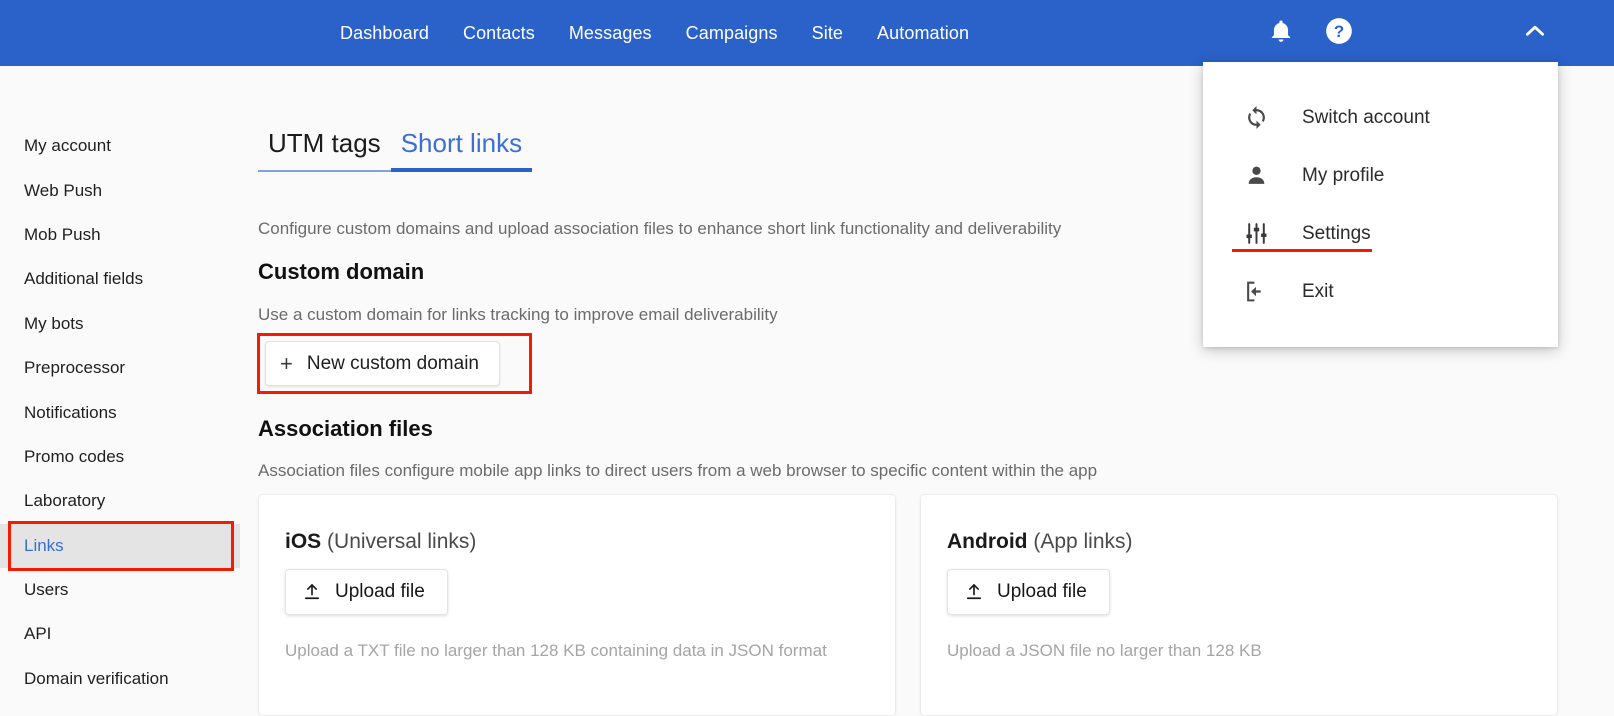 The height and width of the screenshot is (716, 1614). Describe the element at coordinates (120, 634) in the screenshot. I see `sidebar-item-api: API` at that location.